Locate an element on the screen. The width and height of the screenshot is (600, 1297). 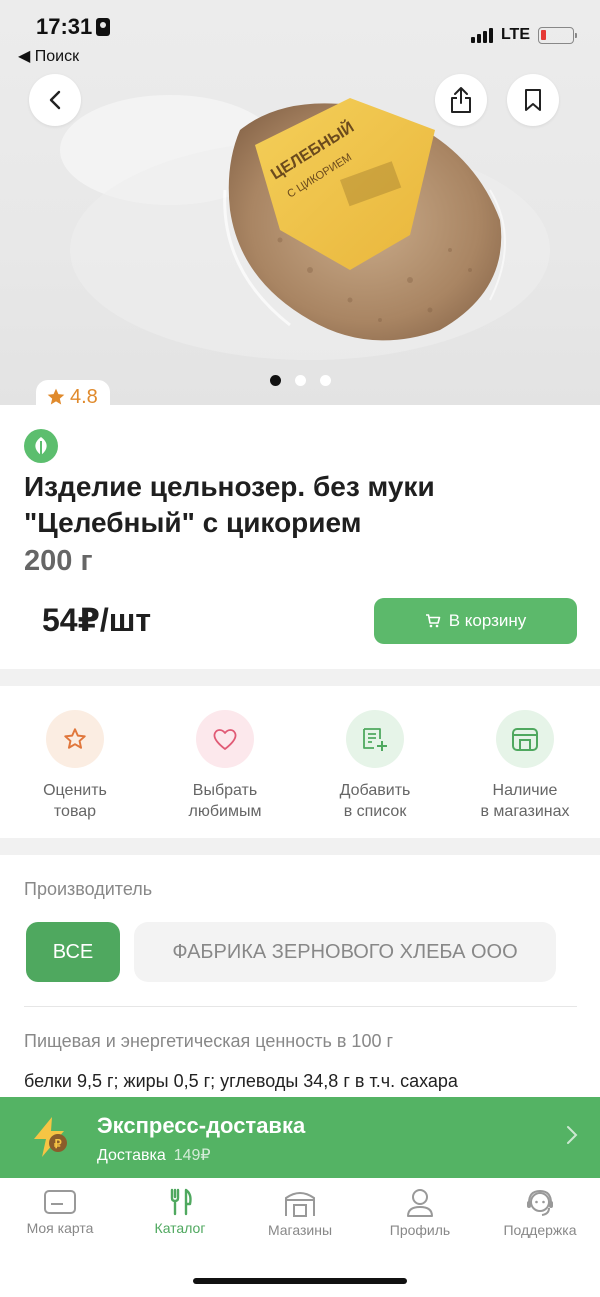
favorite-action: Выбрать любимым is located at coordinates (225, 762).